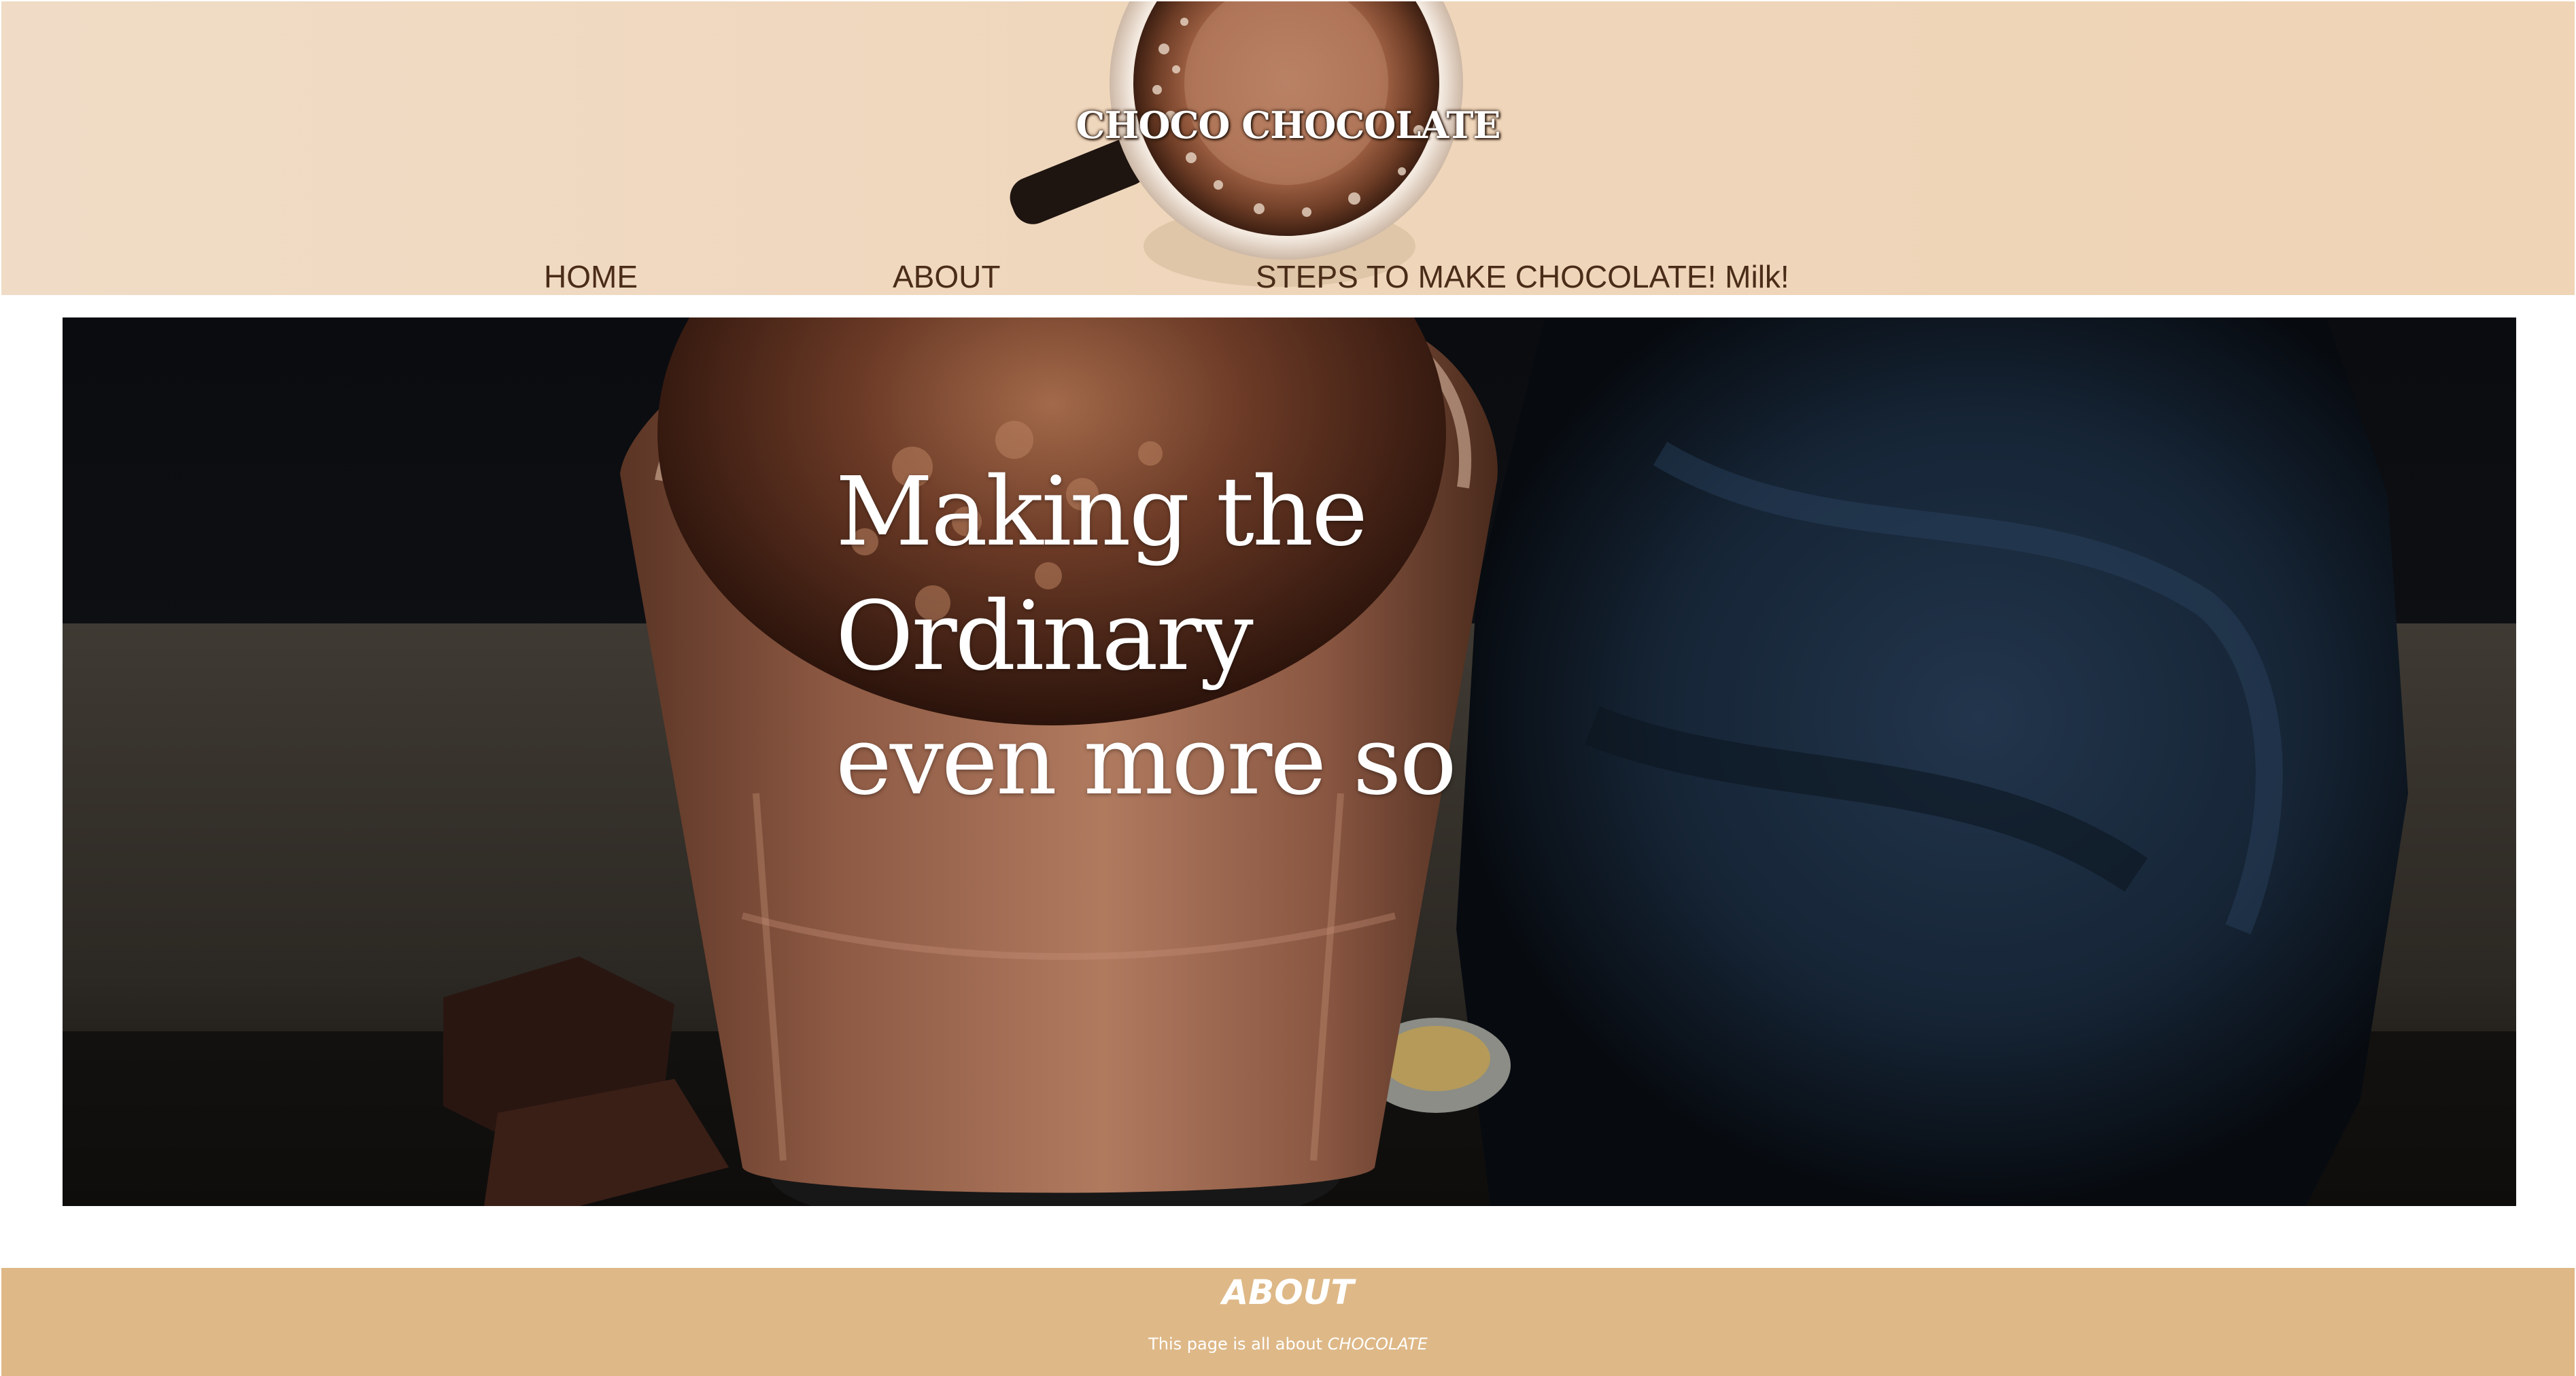 The height and width of the screenshot is (1376, 2576). What do you see at coordinates (1146, 761) in the screenshot?
I see `hero-headline-line-3: even more so` at bounding box center [1146, 761].